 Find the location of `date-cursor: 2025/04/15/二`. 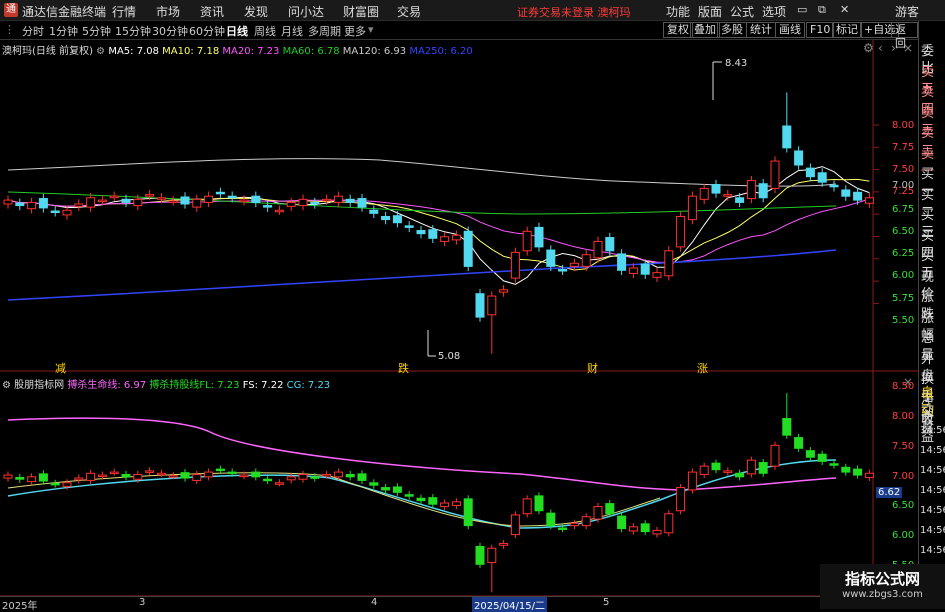

date-cursor: 2025/04/15/二 is located at coordinates (510, 604).